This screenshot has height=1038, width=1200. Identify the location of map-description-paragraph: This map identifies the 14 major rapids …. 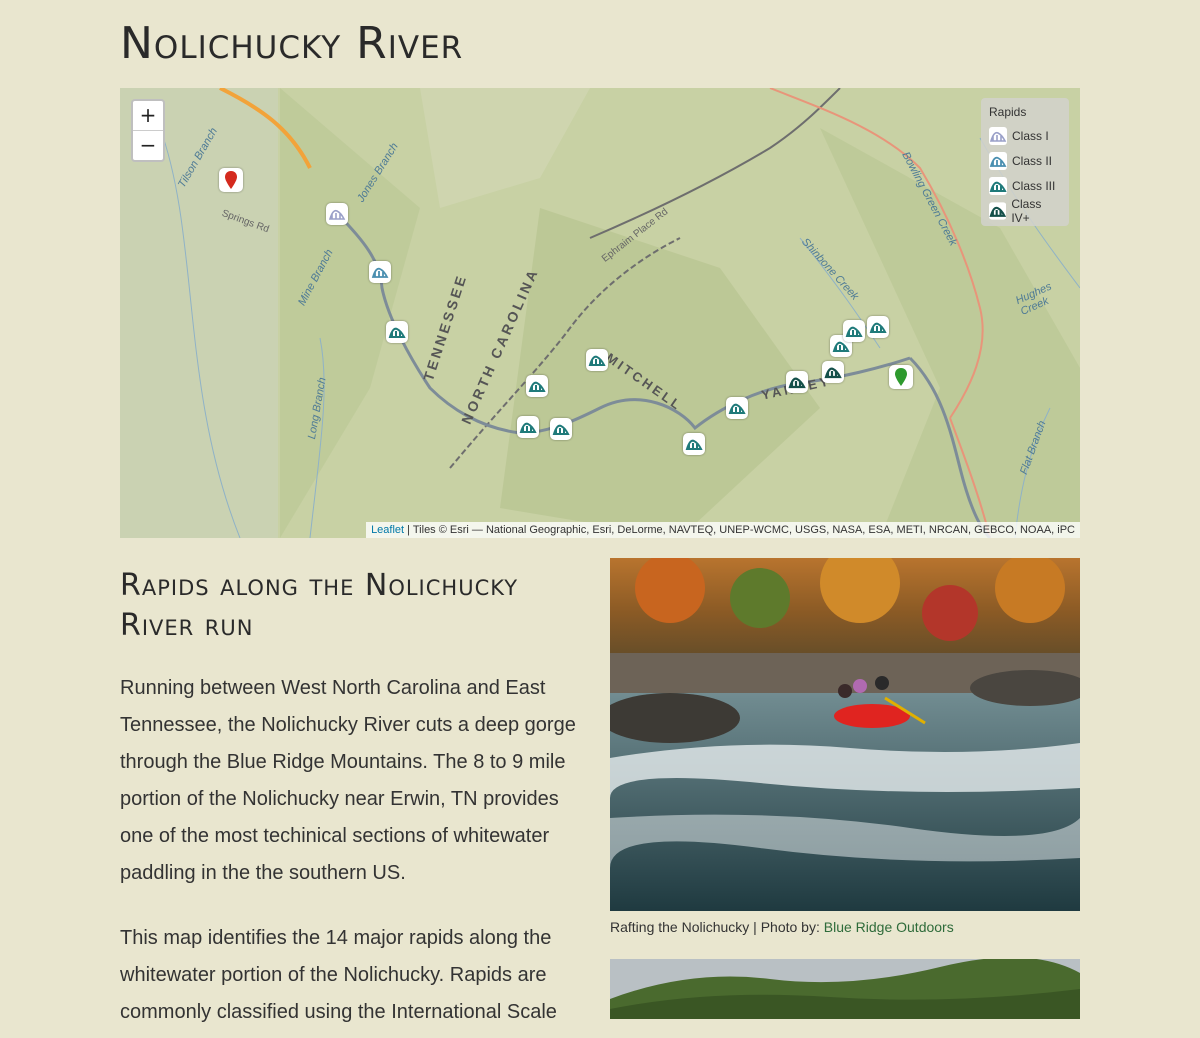
(338, 975).